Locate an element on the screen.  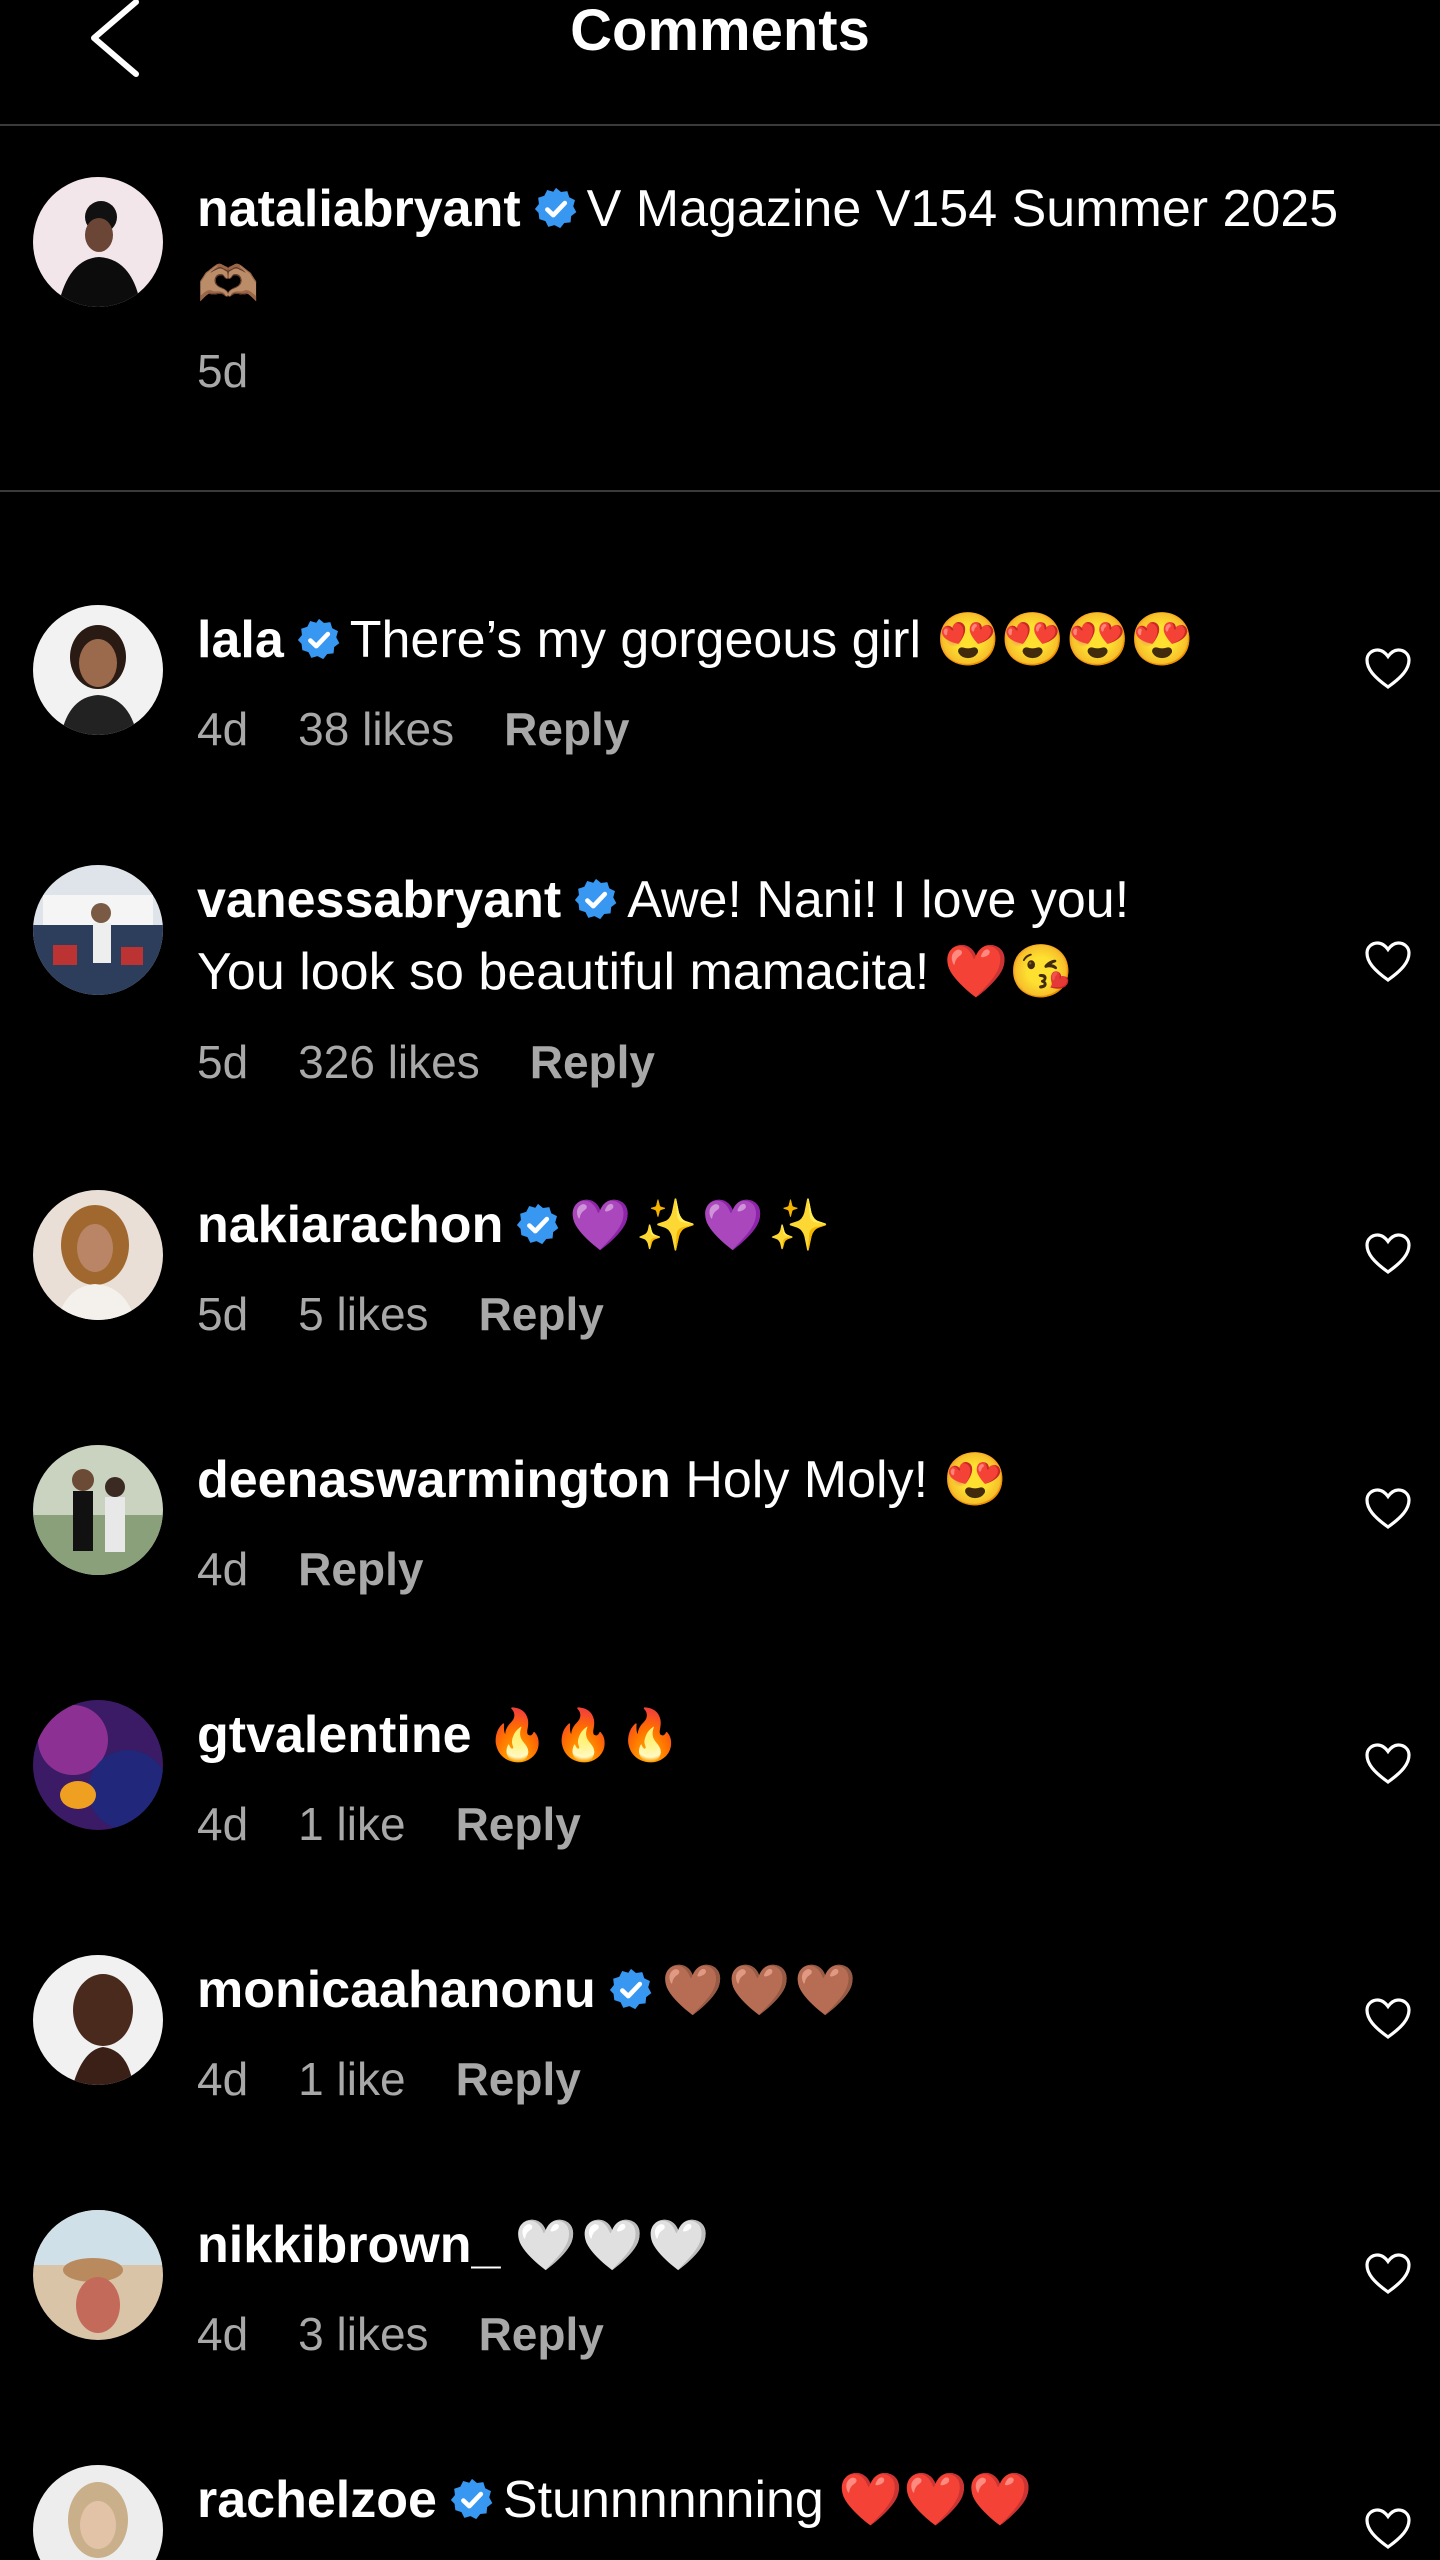
comment-likes: 5 likes is located at coordinates (363, 1314).